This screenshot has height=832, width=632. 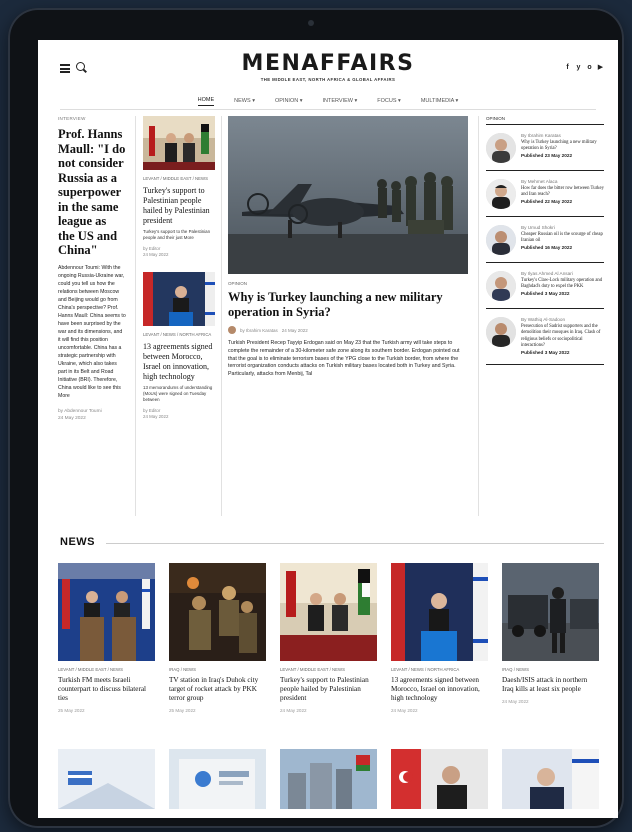 I want to click on opinion-author: By Ibrahim Karatas, so click(x=562, y=136).